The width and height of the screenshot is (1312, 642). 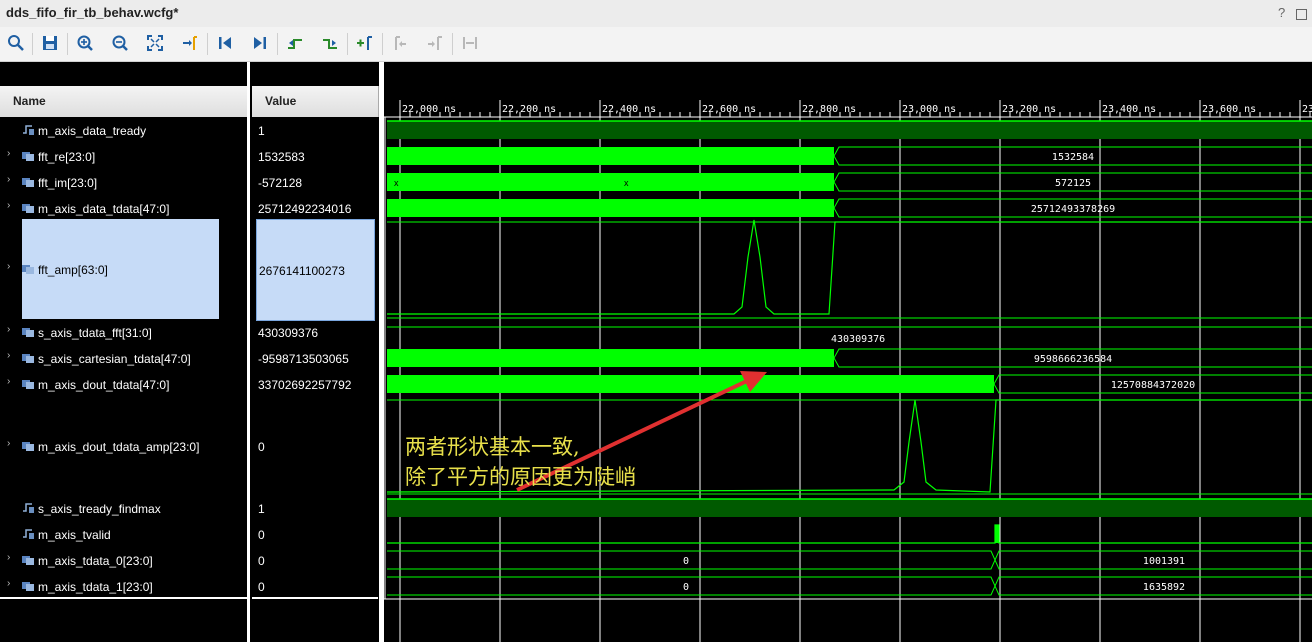 I want to click on signal-name: fft_im[23:0], so click(x=68, y=183).